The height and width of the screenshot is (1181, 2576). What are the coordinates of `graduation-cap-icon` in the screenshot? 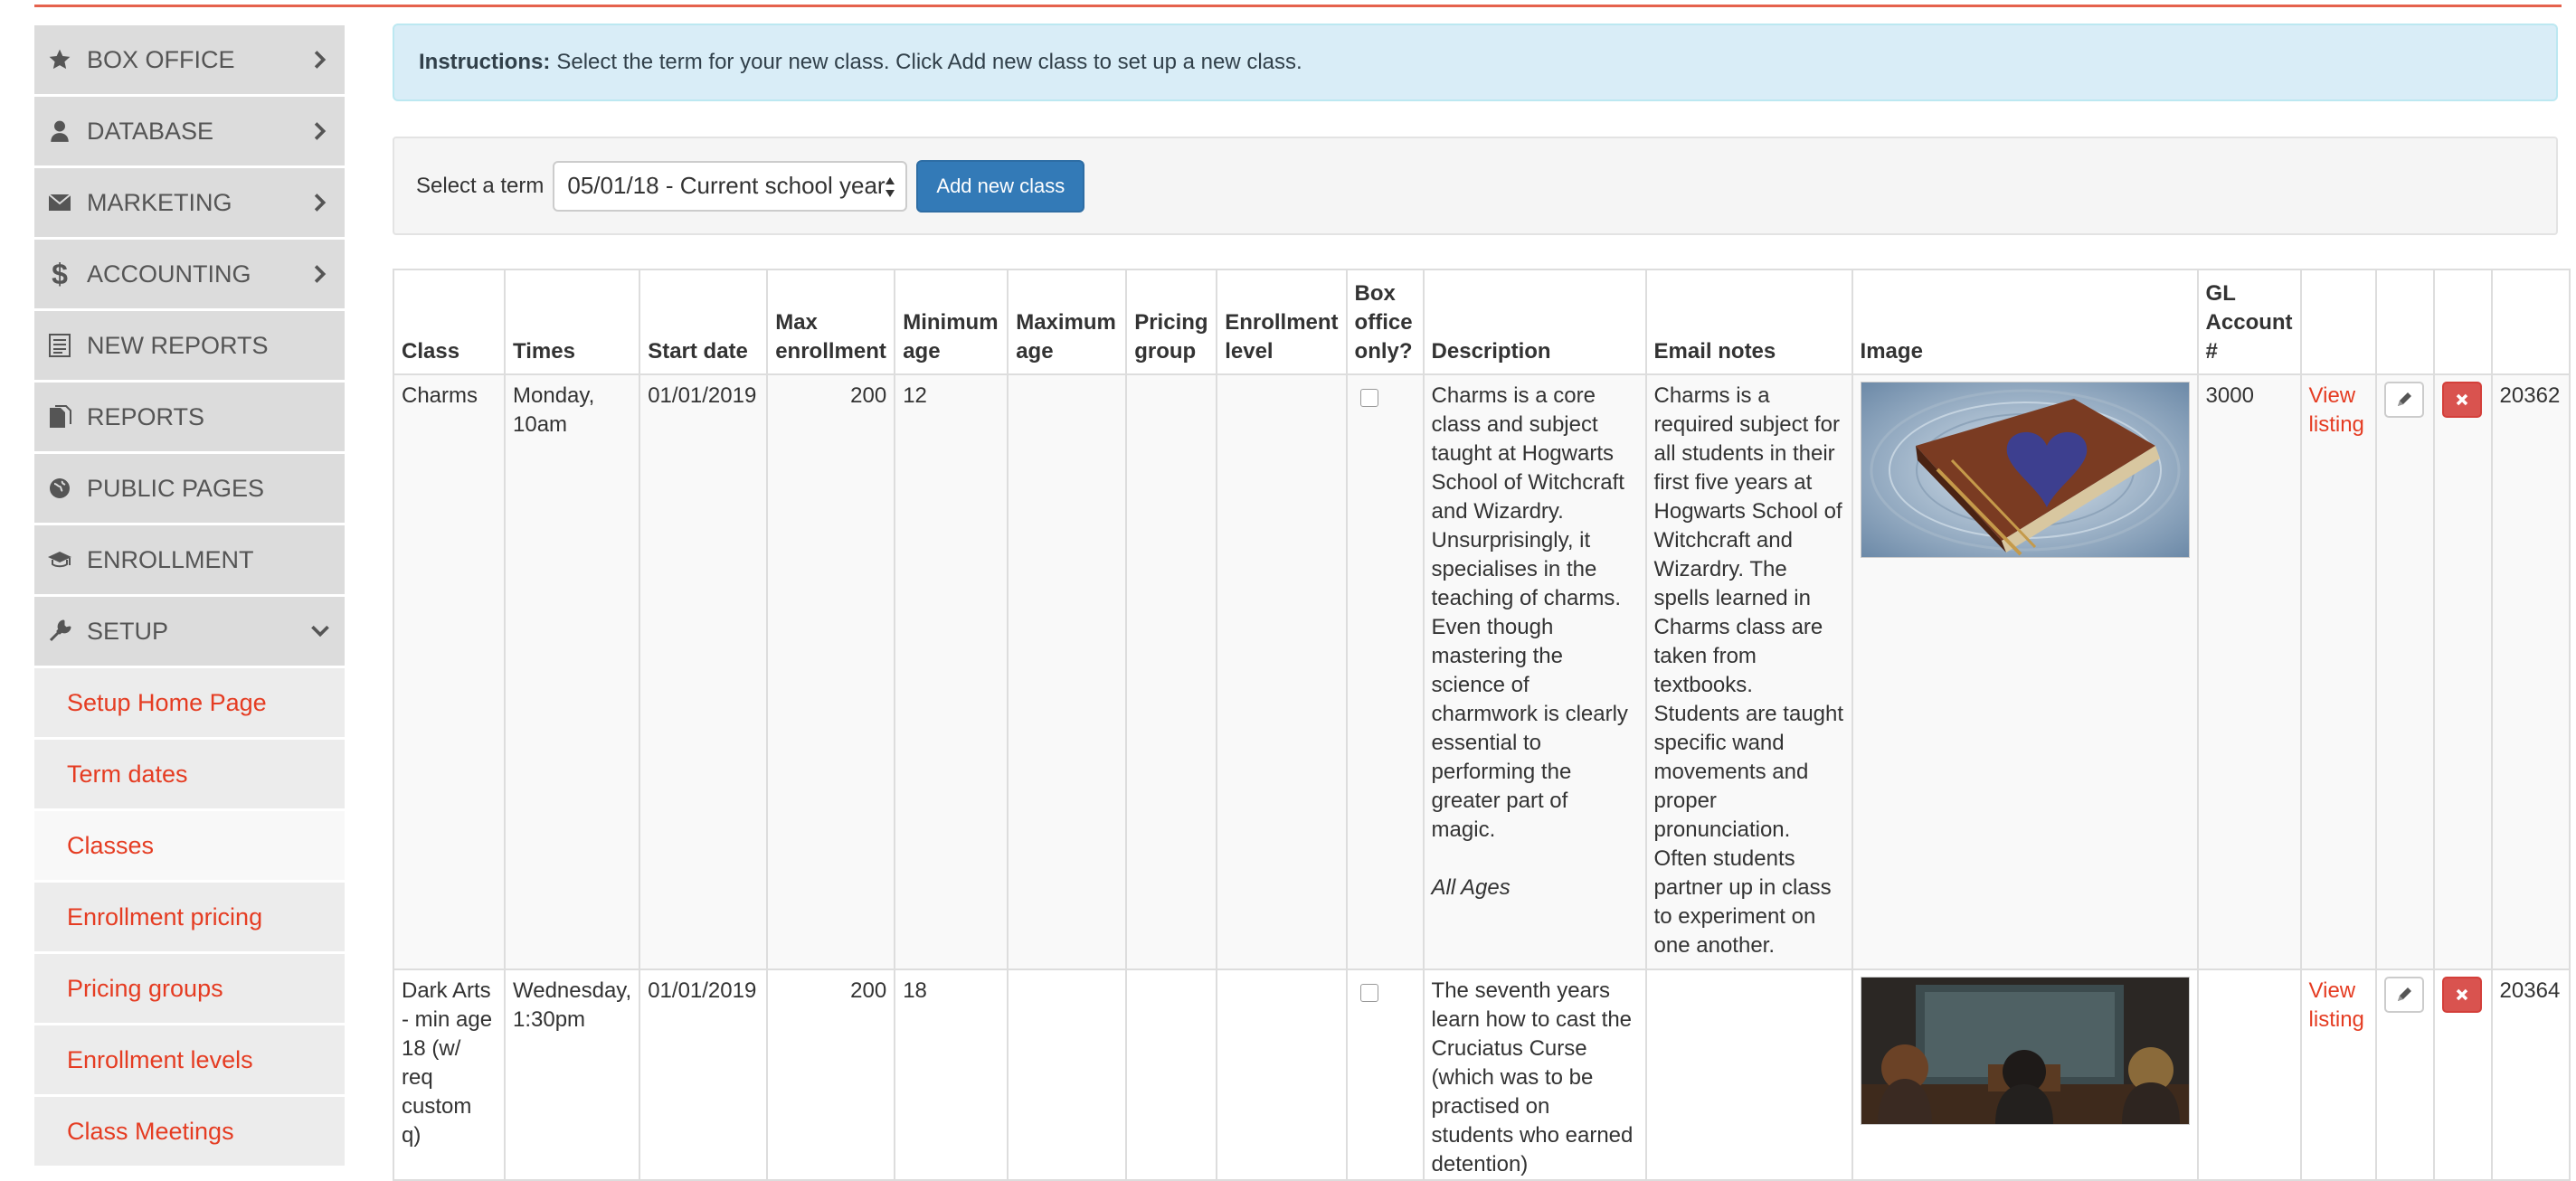 It's located at (60, 559).